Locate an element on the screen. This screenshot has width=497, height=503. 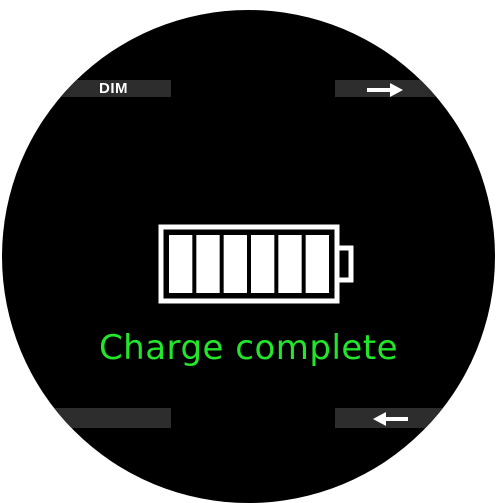
battery-cells is located at coordinates (249, 264).